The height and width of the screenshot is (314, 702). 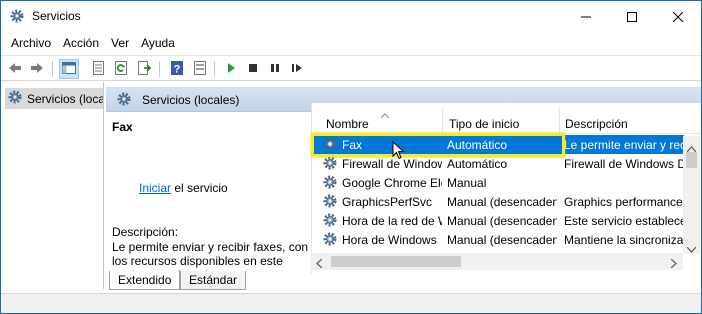 What do you see at coordinates (155, 188) in the screenshot?
I see `start-service-link: Iniciar` at bounding box center [155, 188].